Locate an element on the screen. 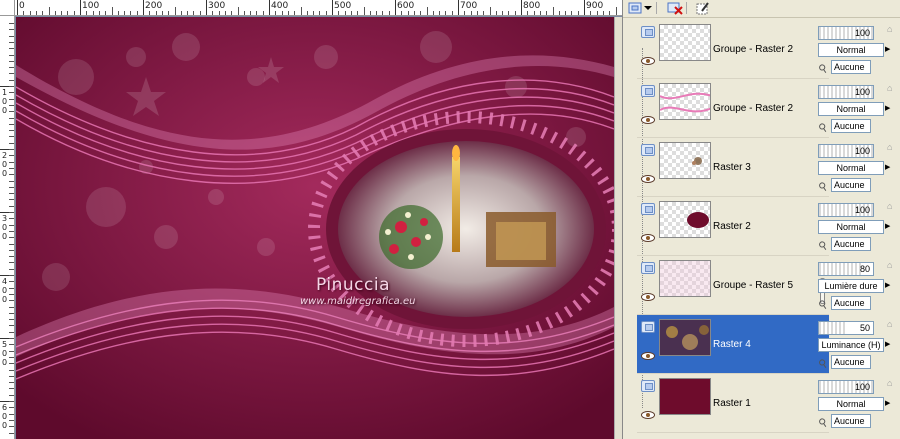  opacity-slider: 80 is located at coordinates (846, 269).